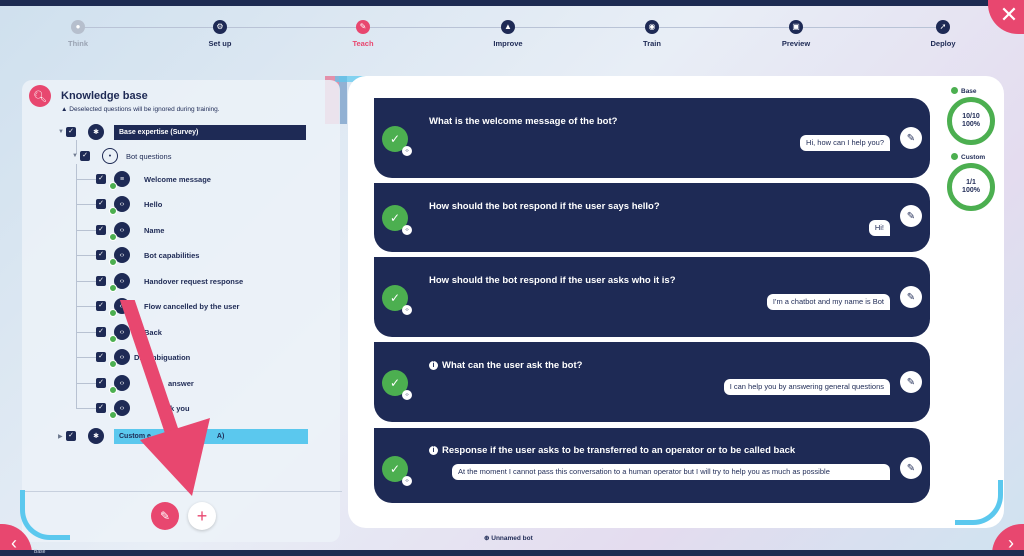 The image size is (1024, 556). What do you see at coordinates (796, 27) in the screenshot?
I see `preview-icon: ▣` at bounding box center [796, 27].